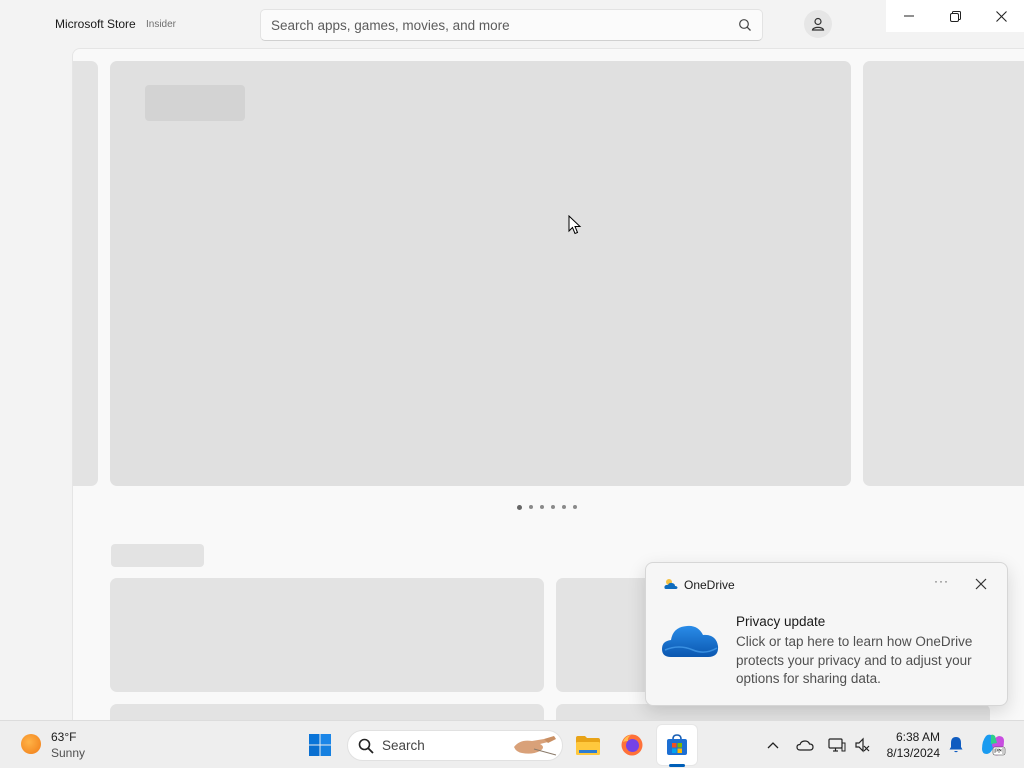 The height and width of the screenshot is (768, 1024). What do you see at coordinates (403, 745) in the screenshot?
I see `taskbar-search-label: Search` at bounding box center [403, 745].